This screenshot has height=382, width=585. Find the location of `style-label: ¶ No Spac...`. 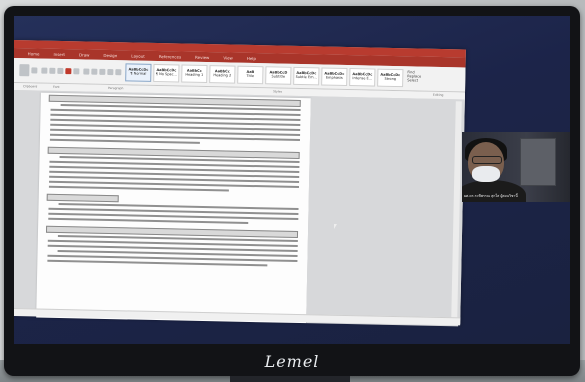

style-label: ¶ No Spac... is located at coordinates (166, 74).